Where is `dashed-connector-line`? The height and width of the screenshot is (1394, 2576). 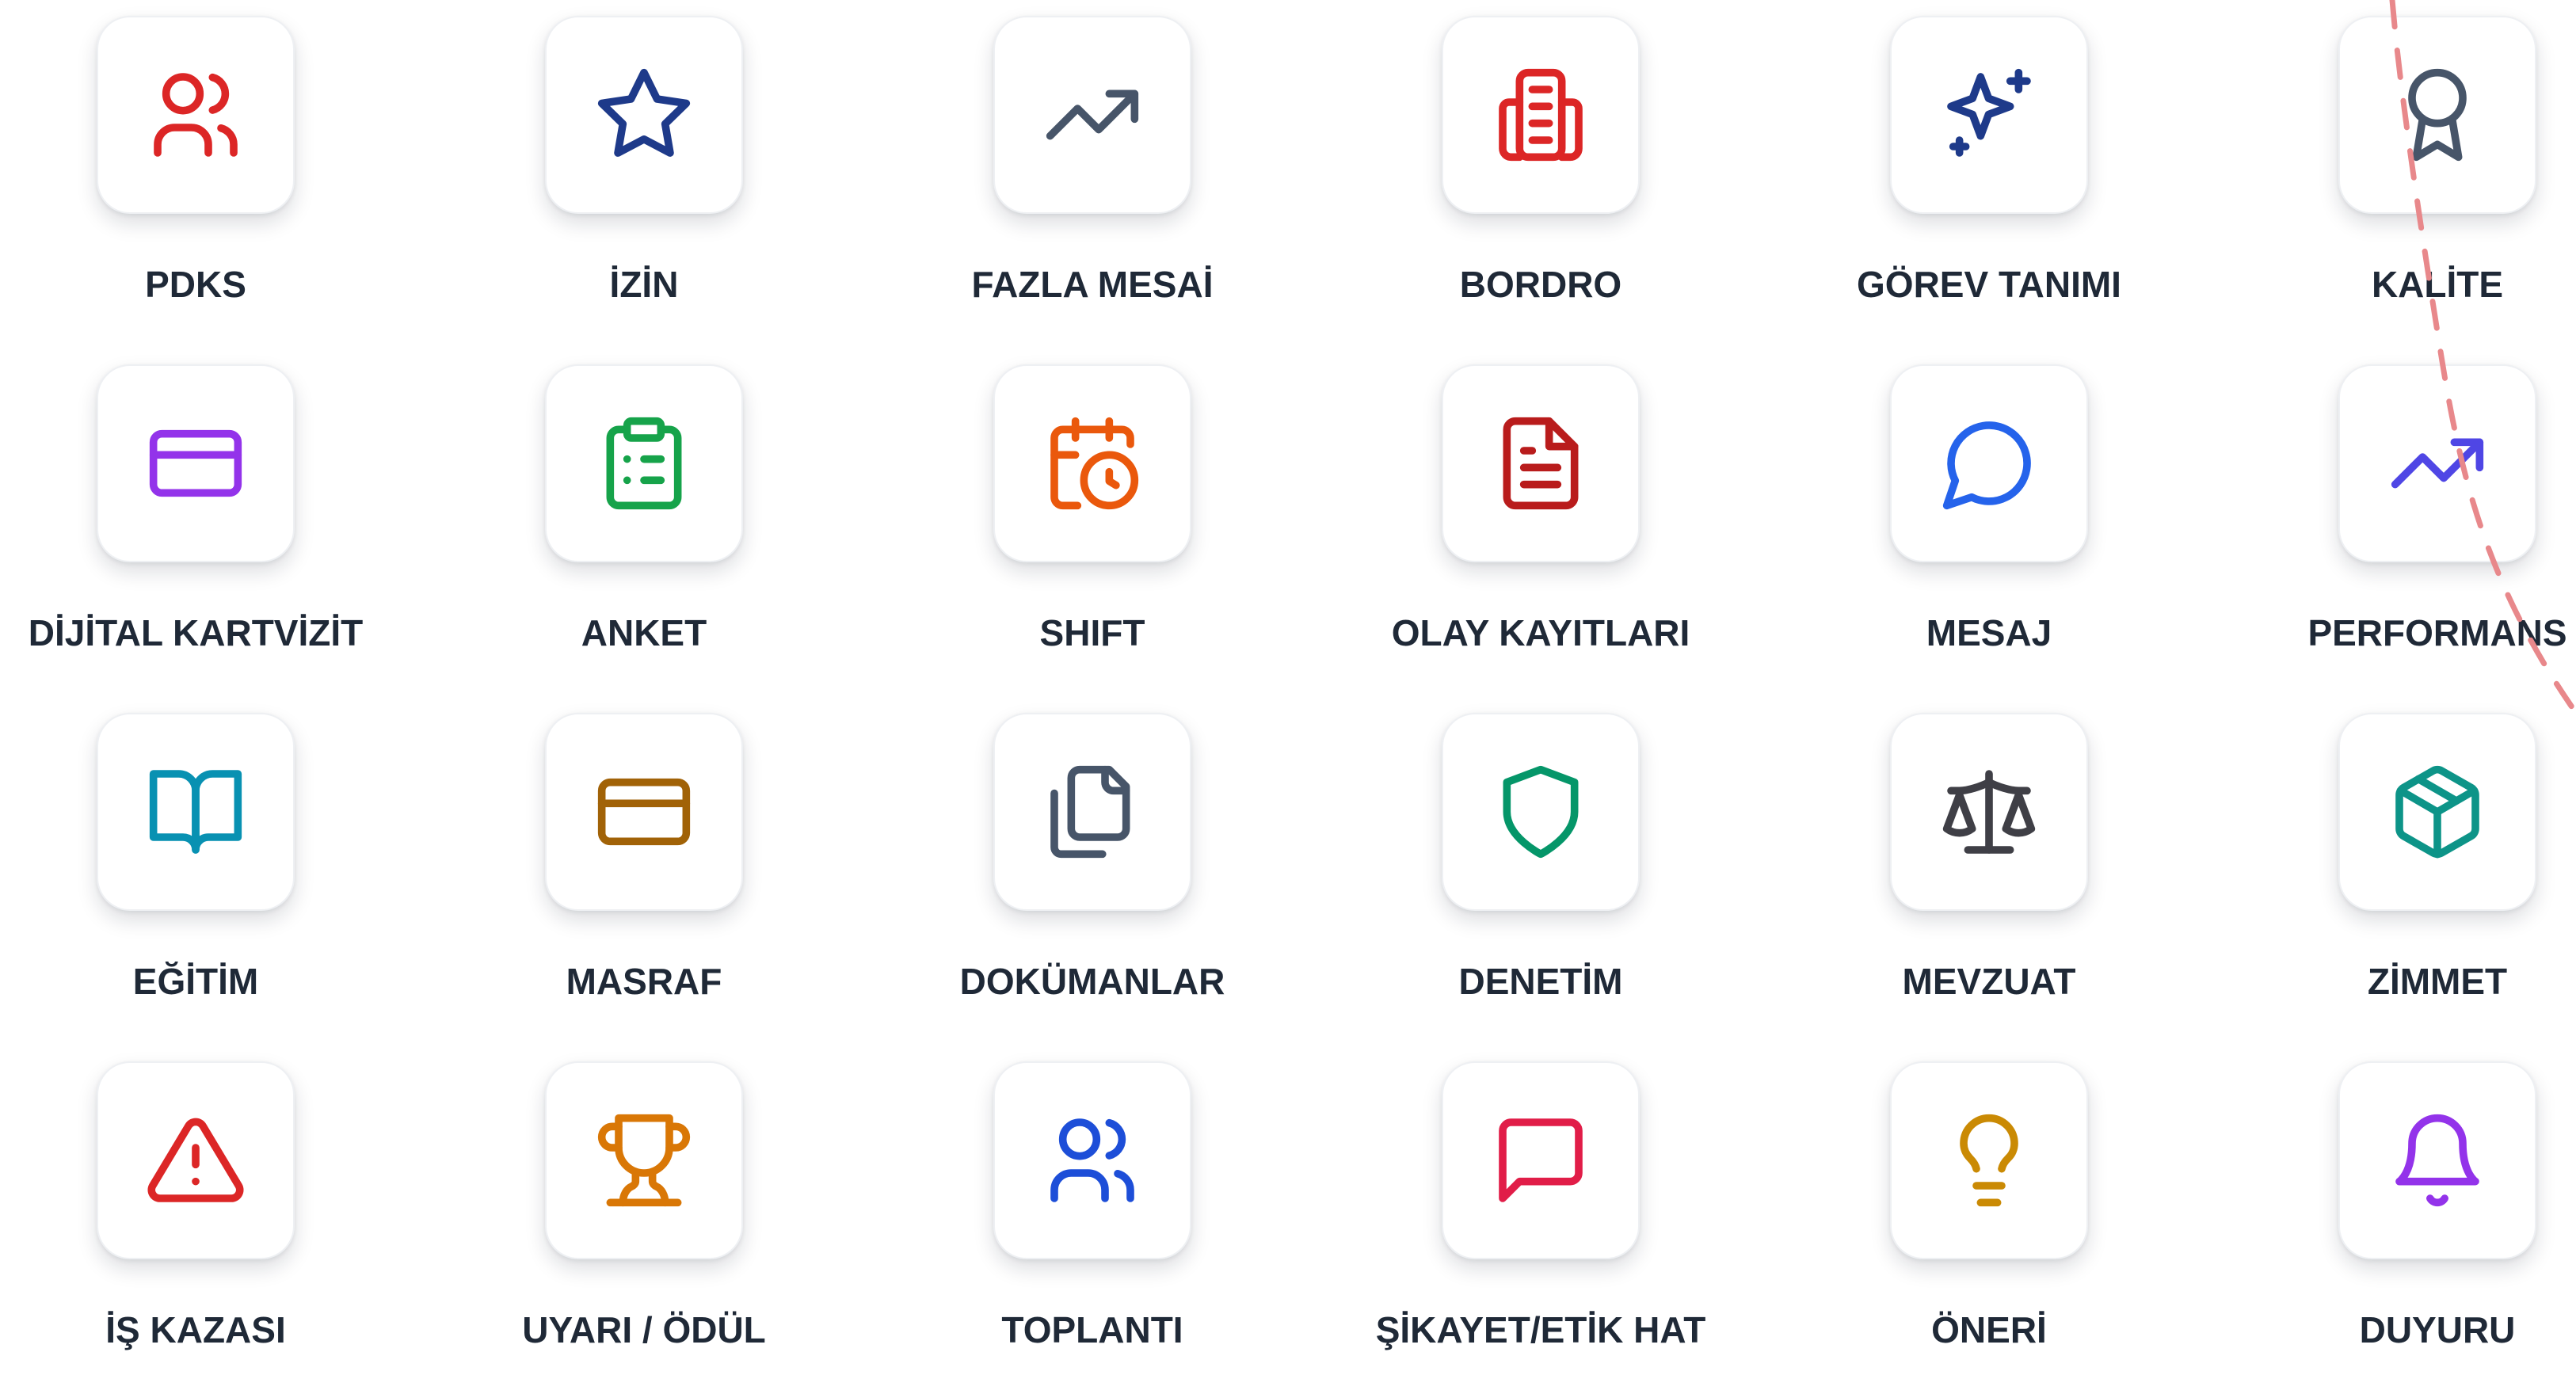 dashed-connector-line is located at coordinates (2483, 358).